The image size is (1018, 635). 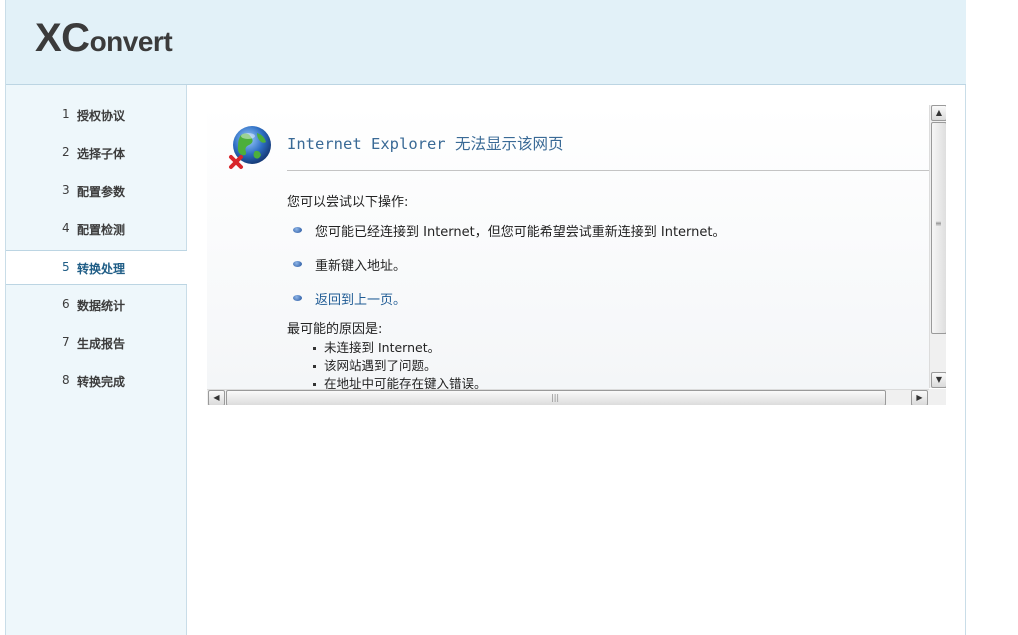 I want to click on reason-text: 该网站遇到了问题。, so click(x=380, y=365).